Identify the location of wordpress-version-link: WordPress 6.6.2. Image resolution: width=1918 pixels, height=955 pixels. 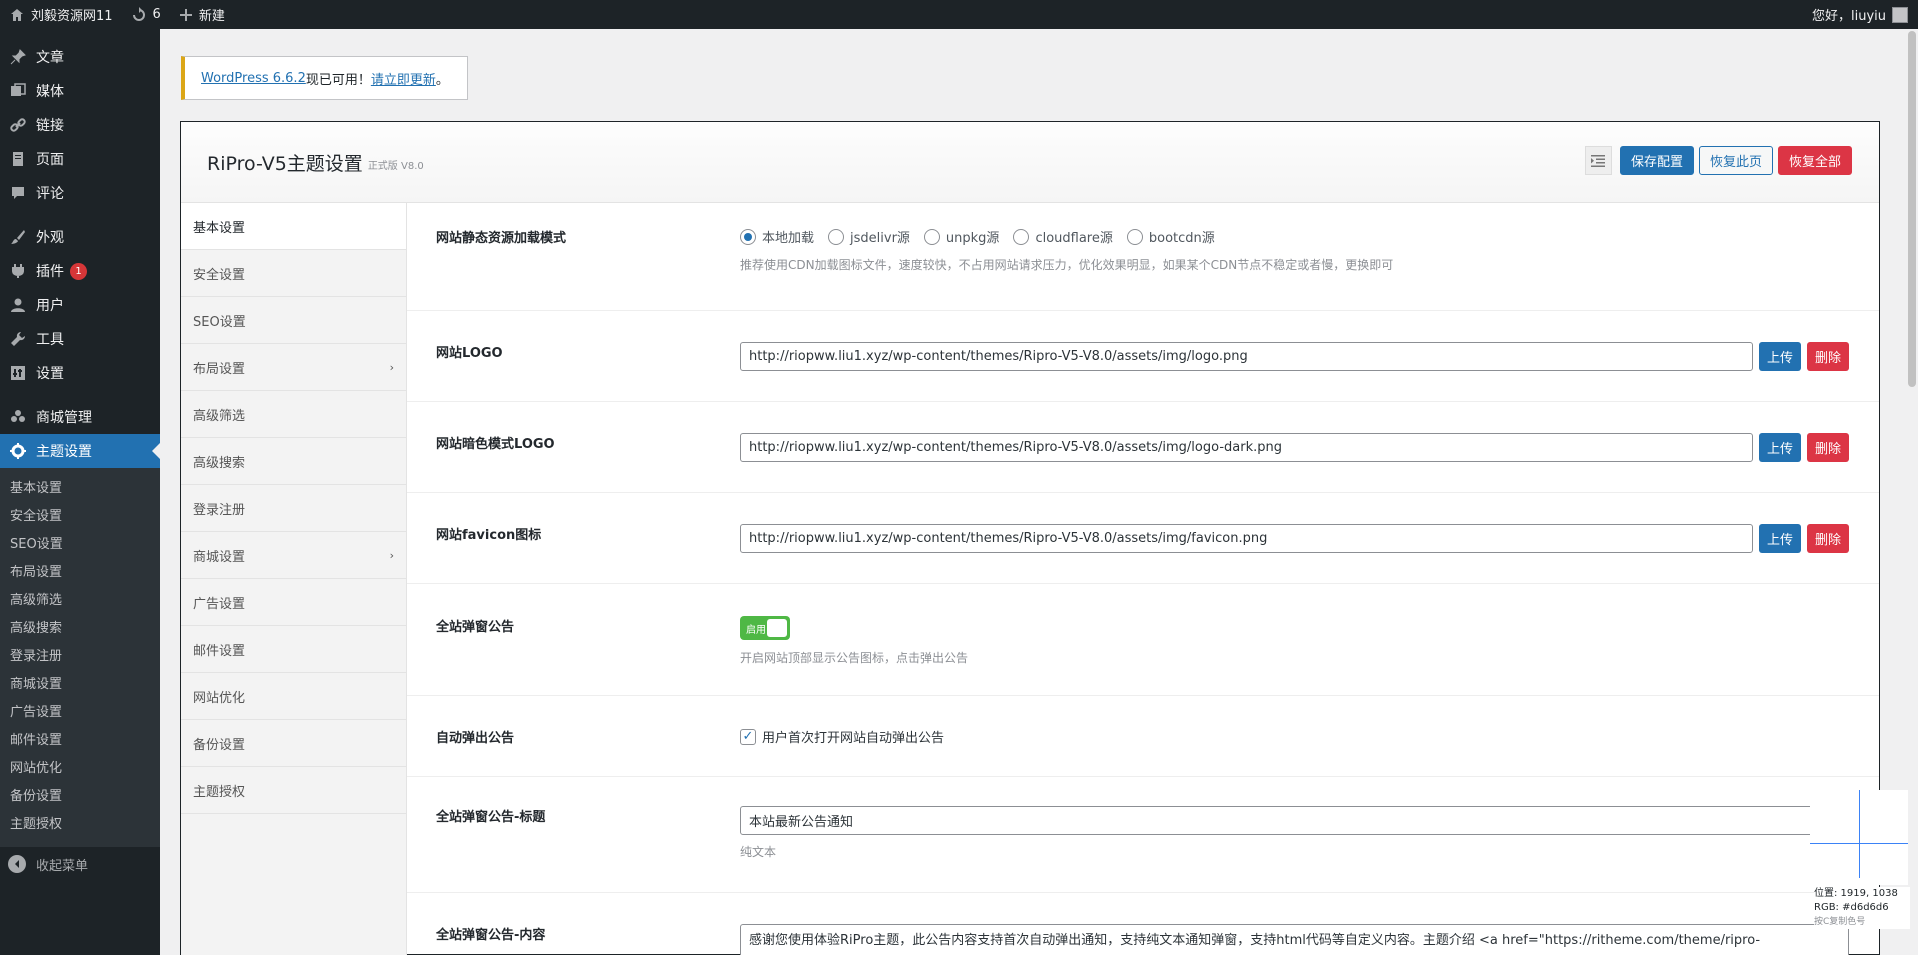
(253, 78).